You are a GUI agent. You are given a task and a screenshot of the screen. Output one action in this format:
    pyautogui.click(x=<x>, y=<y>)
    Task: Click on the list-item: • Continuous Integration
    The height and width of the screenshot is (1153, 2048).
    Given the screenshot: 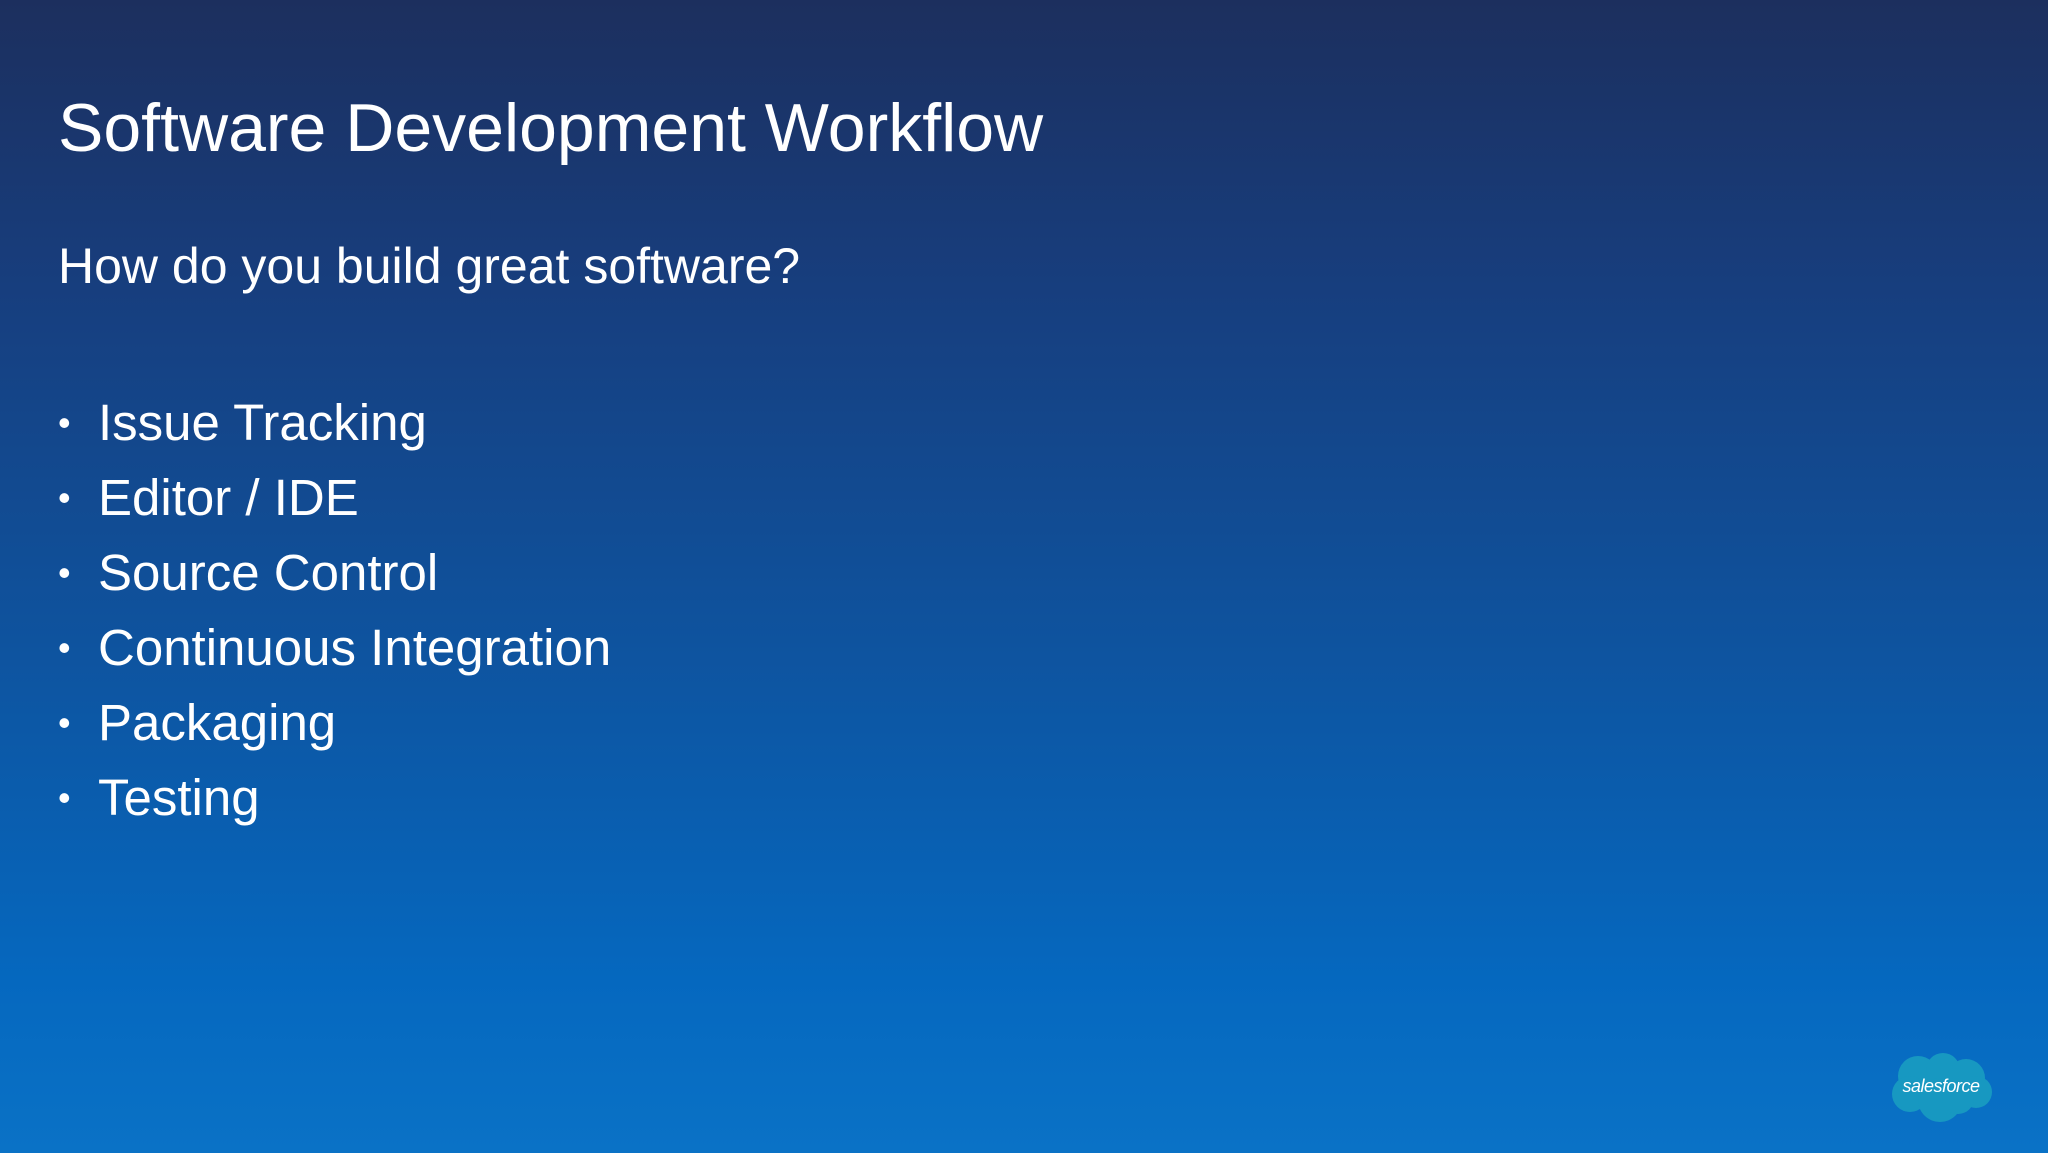 What is the action you would take?
    pyautogui.click(x=334, y=647)
    